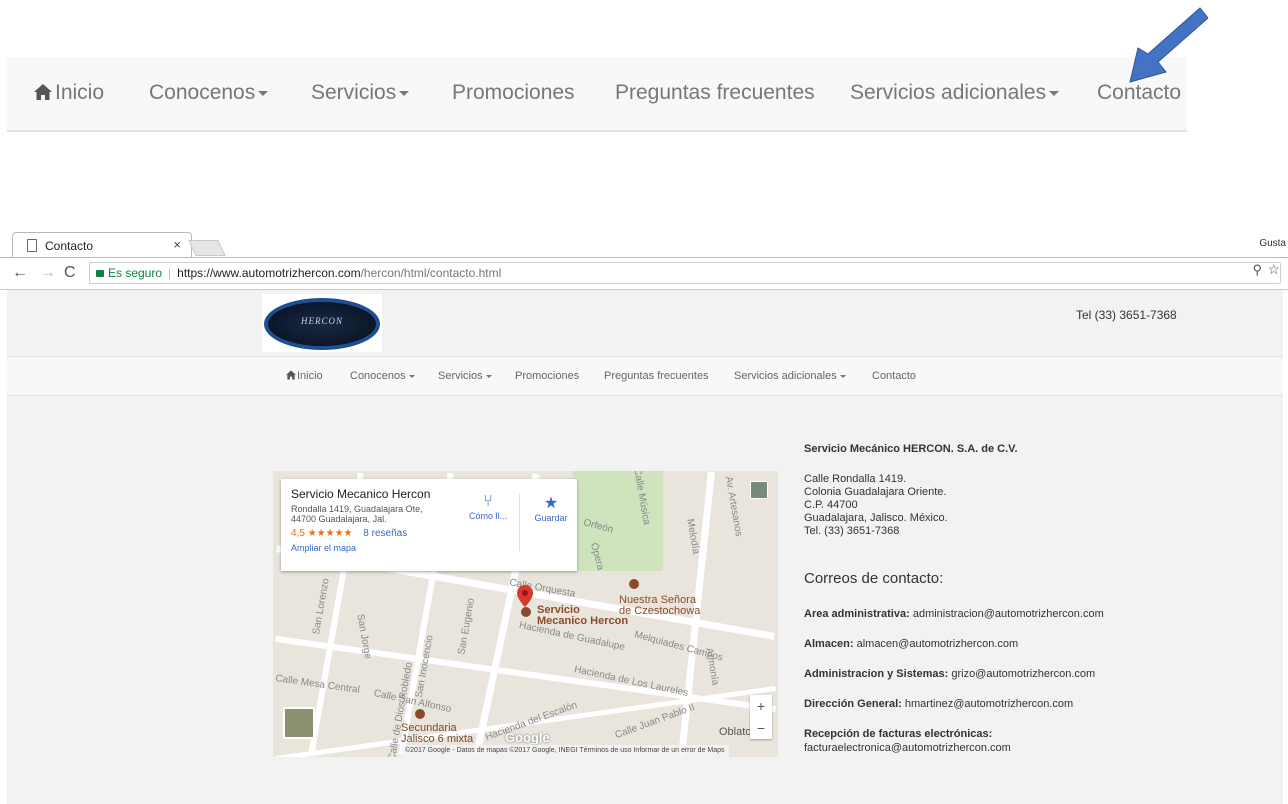  What do you see at coordinates (875, 492) in the screenshot?
I see `address-line: Colonia Guadalajara Oriente.` at bounding box center [875, 492].